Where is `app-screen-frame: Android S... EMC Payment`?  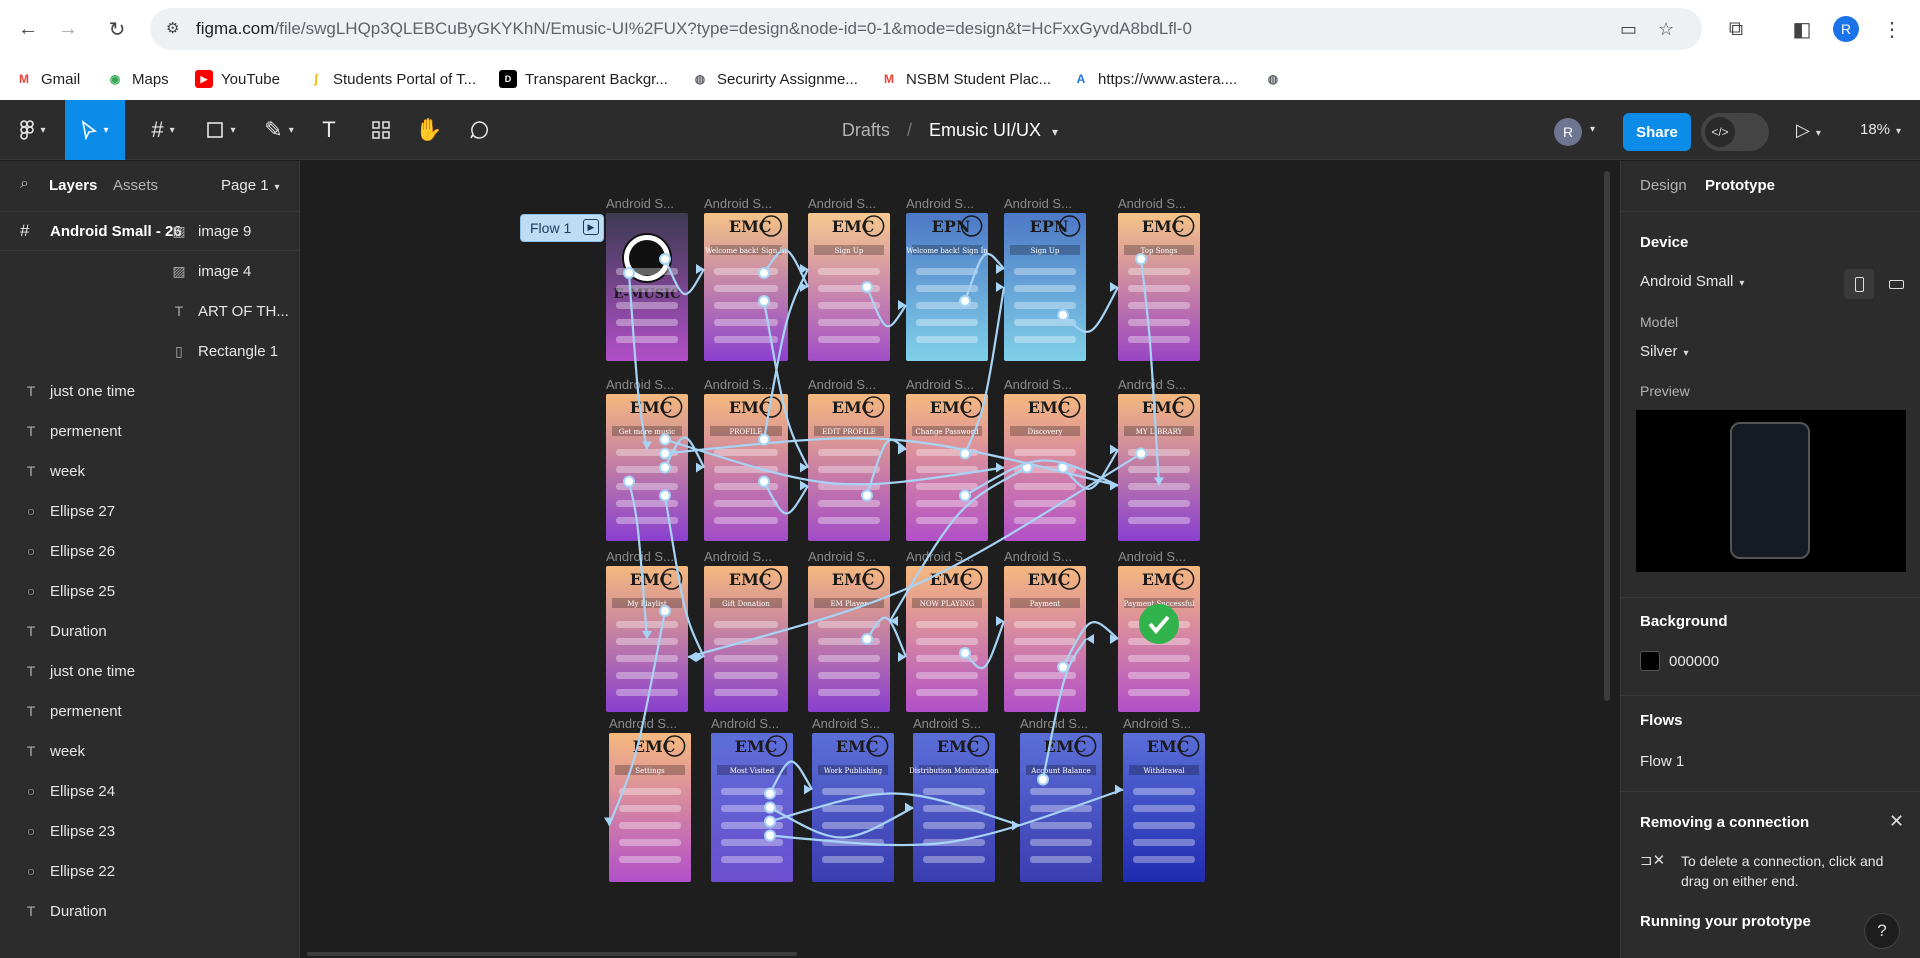 app-screen-frame: Android S... EMC Payment is located at coordinates (1045, 630).